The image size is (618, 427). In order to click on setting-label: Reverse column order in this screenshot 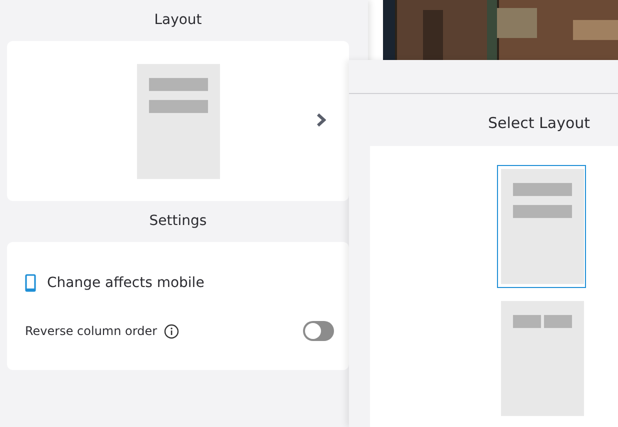, I will do `click(91, 331)`.